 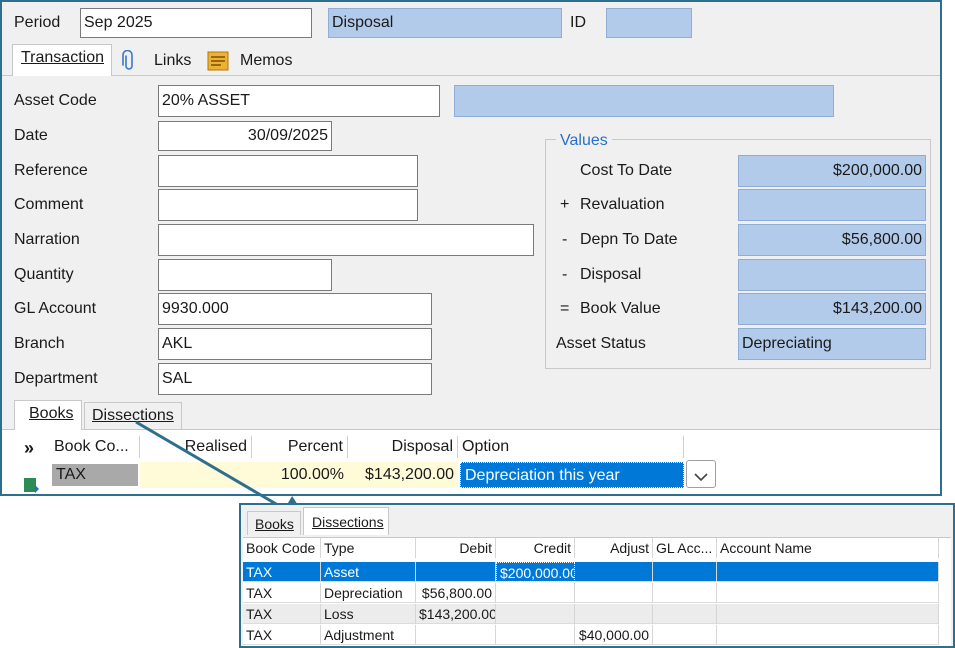 What do you see at coordinates (368, 635) in the screenshot?
I see `type-cell: Adjustment` at bounding box center [368, 635].